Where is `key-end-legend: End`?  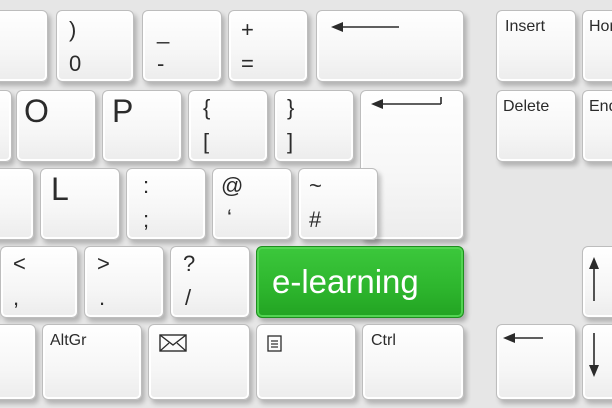
key-end-legend: End is located at coordinates (600, 106).